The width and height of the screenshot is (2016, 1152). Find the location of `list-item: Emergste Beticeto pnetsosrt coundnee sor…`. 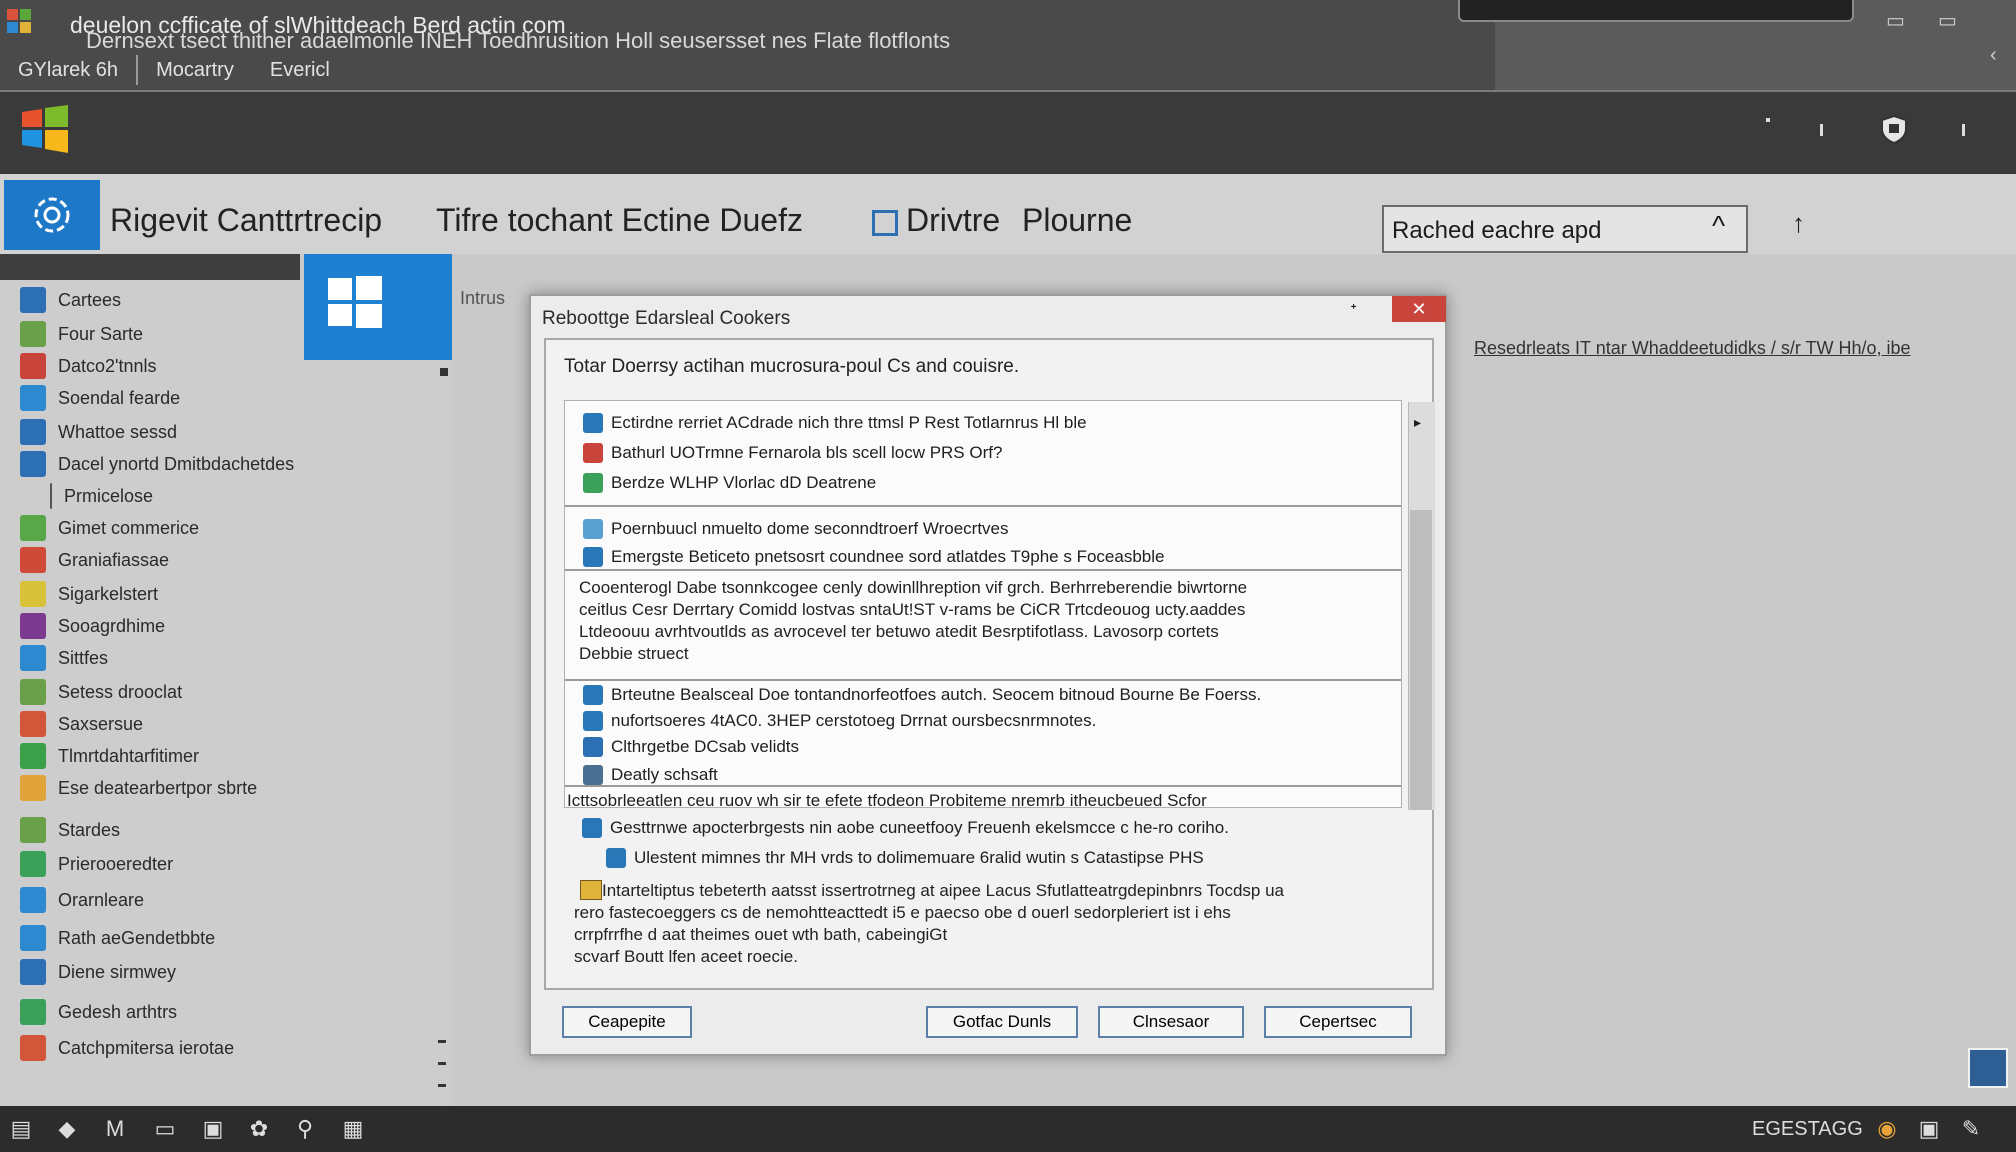

list-item: Emergste Beticeto pnetsosrt coundnee sor… is located at coordinates (873, 557).